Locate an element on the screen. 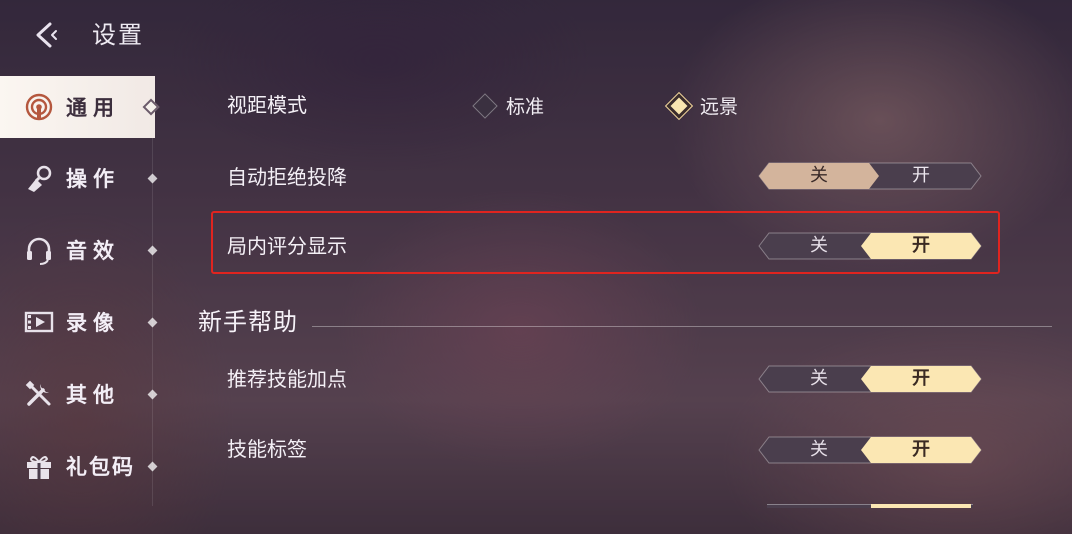 The image size is (1072, 534). sidebar-item-gift-code: 礼包码 is located at coordinates (79, 466).